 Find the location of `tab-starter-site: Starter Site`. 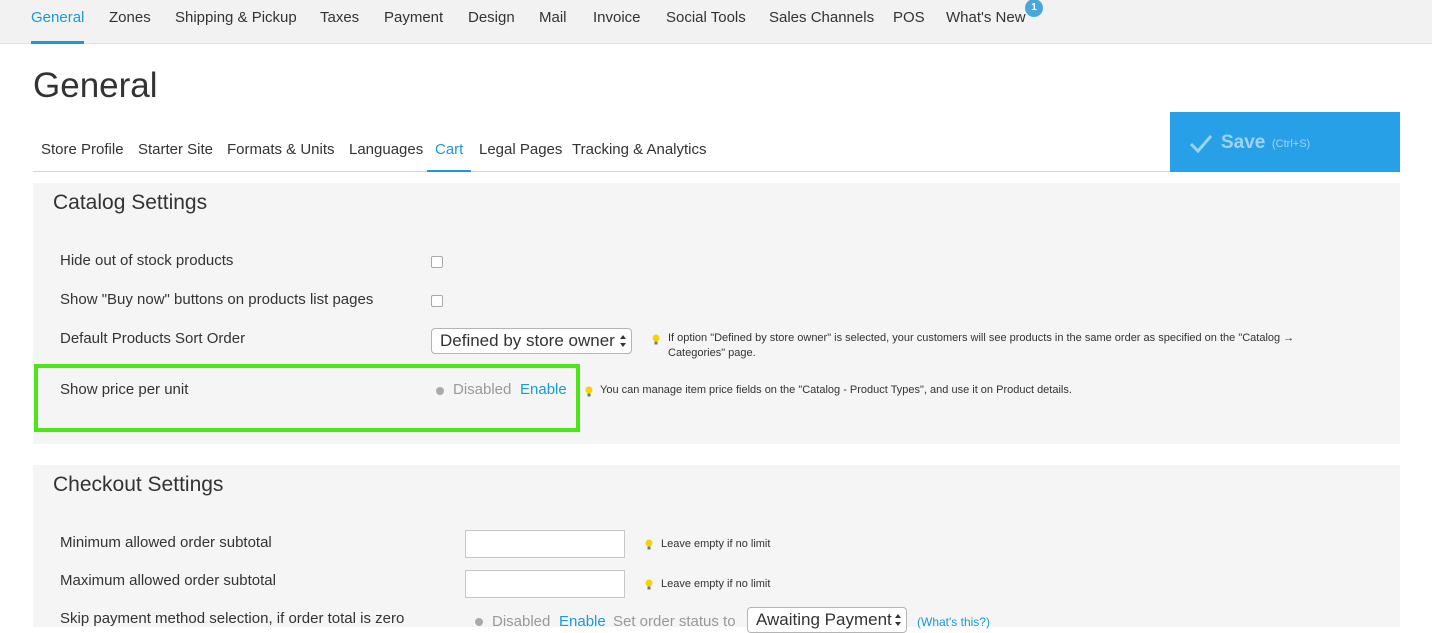

tab-starter-site: Starter Site is located at coordinates (175, 150).